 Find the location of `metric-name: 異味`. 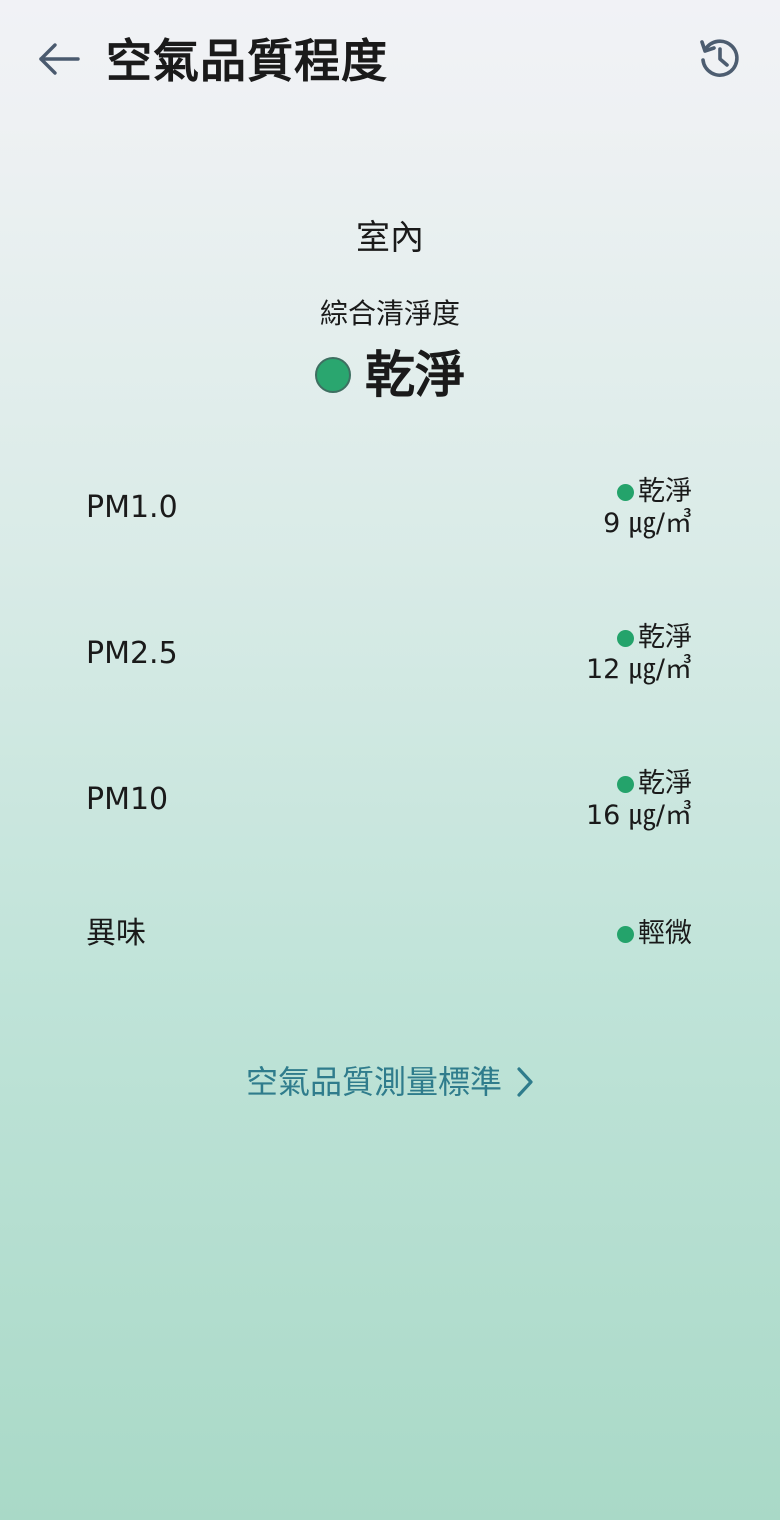

metric-name: 異味 is located at coordinates (116, 933).